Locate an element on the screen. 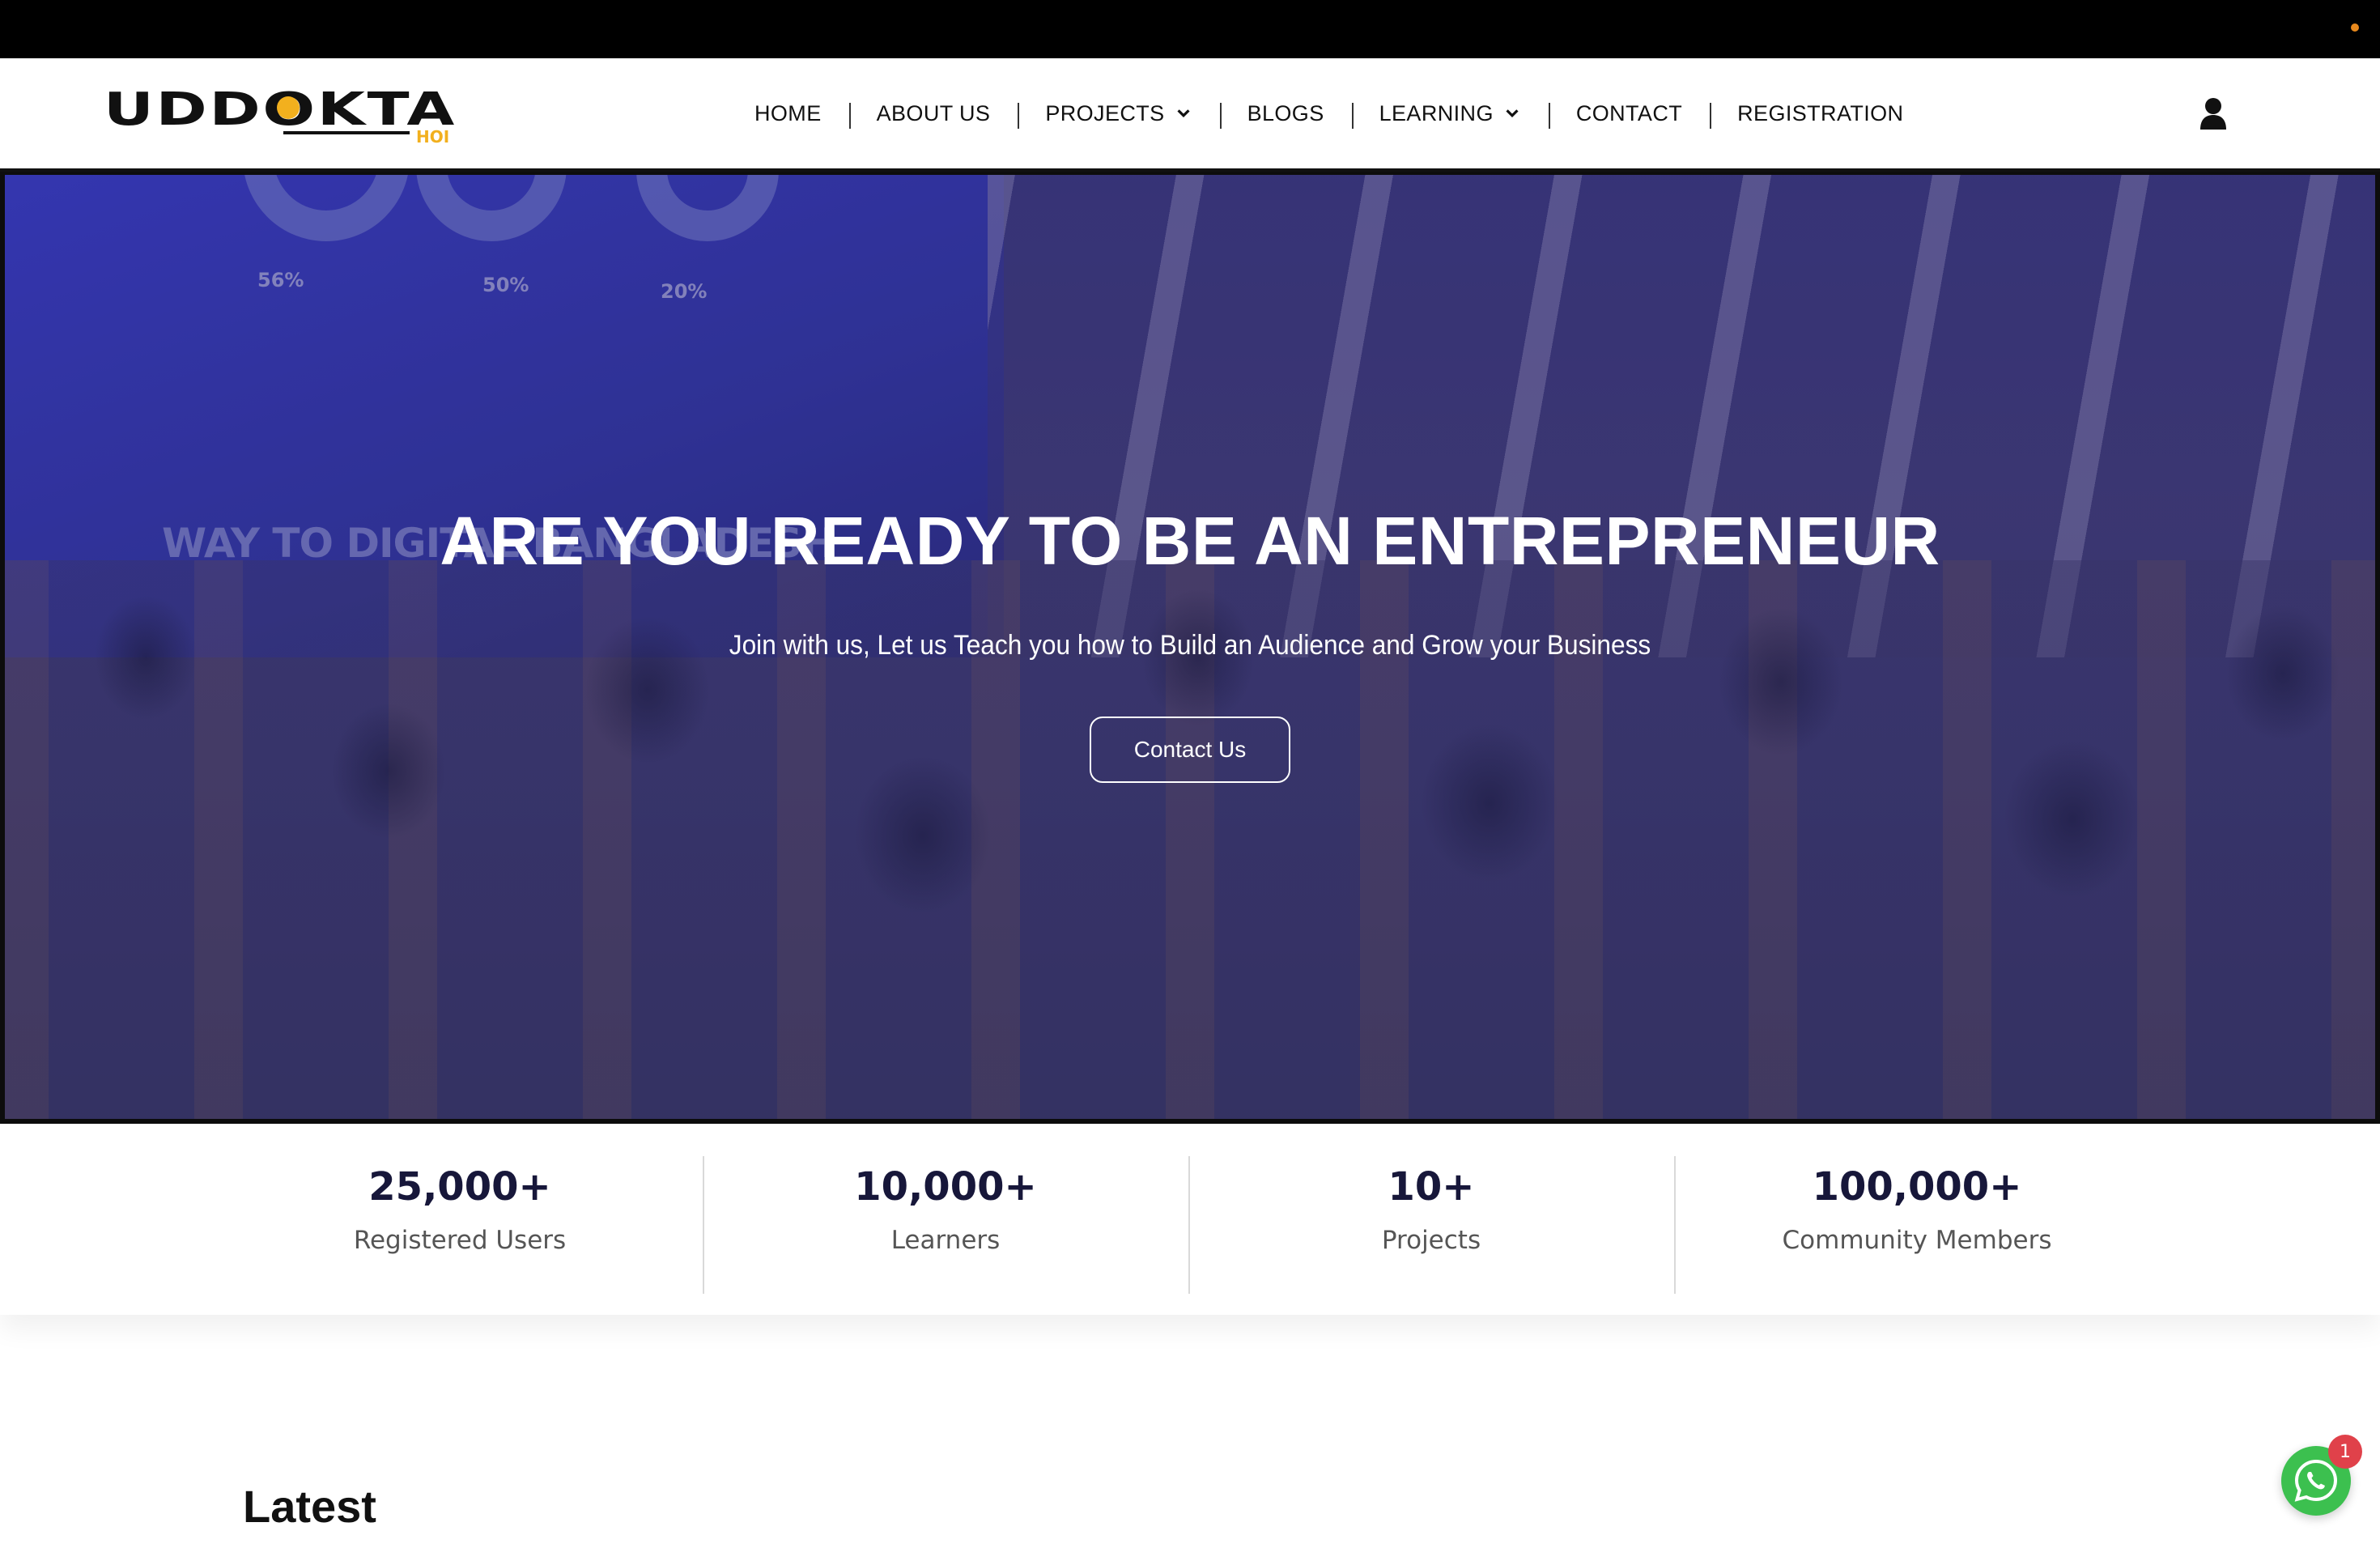 This screenshot has height=1548, width=2380. stat-registered-users: 25,000+ Registered Users is located at coordinates (460, 1220).